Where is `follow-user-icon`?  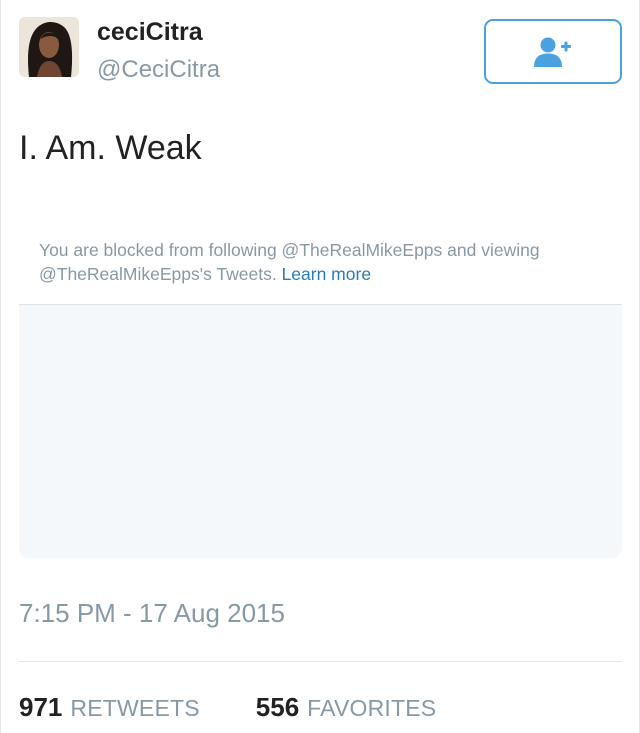
follow-user-icon is located at coordinates (552, 52).